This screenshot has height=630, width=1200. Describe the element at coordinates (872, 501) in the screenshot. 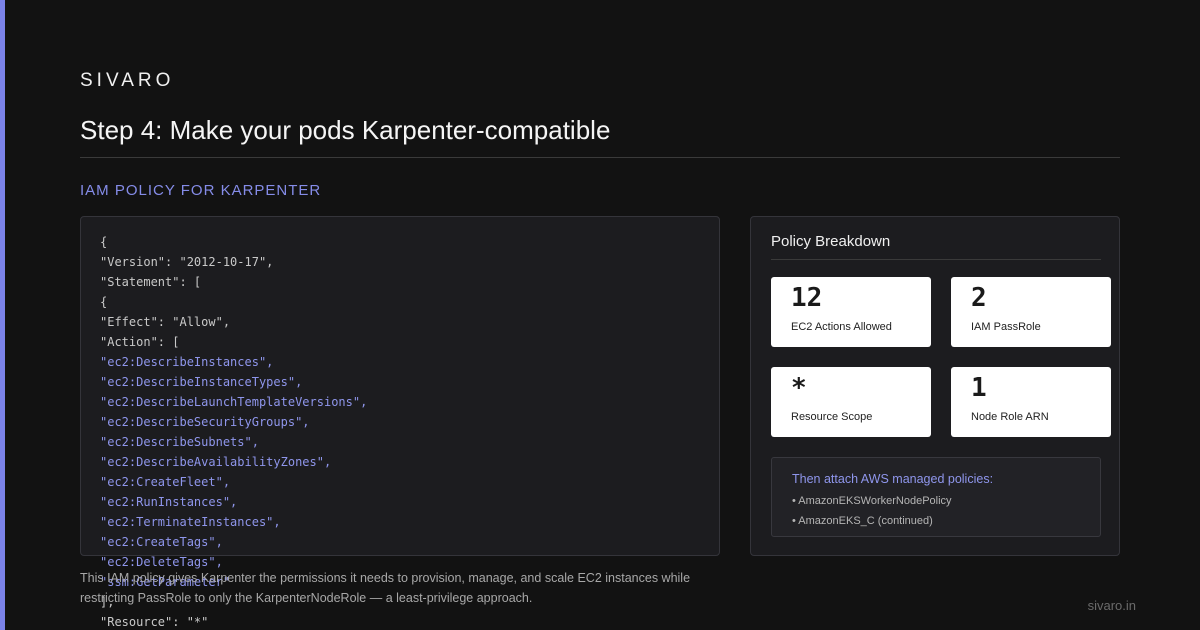

I see `managed-policy-item: • AmazonEKSWorkerNodePolicy` at that location.